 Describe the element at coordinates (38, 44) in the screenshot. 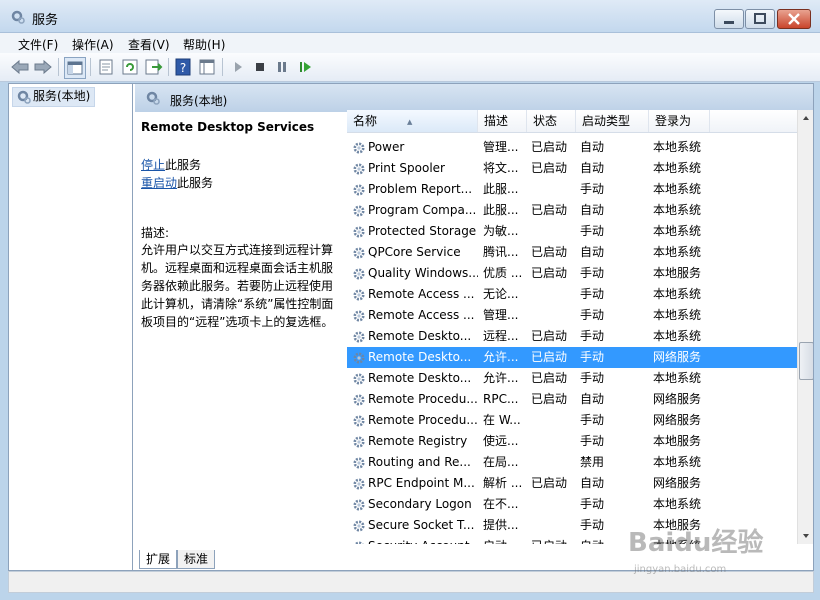

I see `menu-file: 文件(F)` at that location.